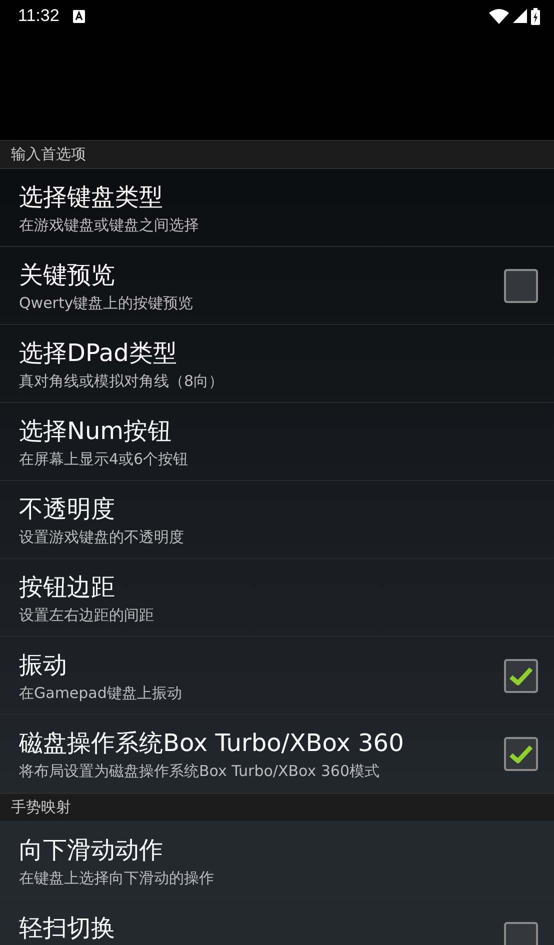 The height and width of the screenshot is (945, 554). Describe the element at coordinates (87, 615) in the screenshot. I see `preference-summary: 设置左右边距的间距` at that location.